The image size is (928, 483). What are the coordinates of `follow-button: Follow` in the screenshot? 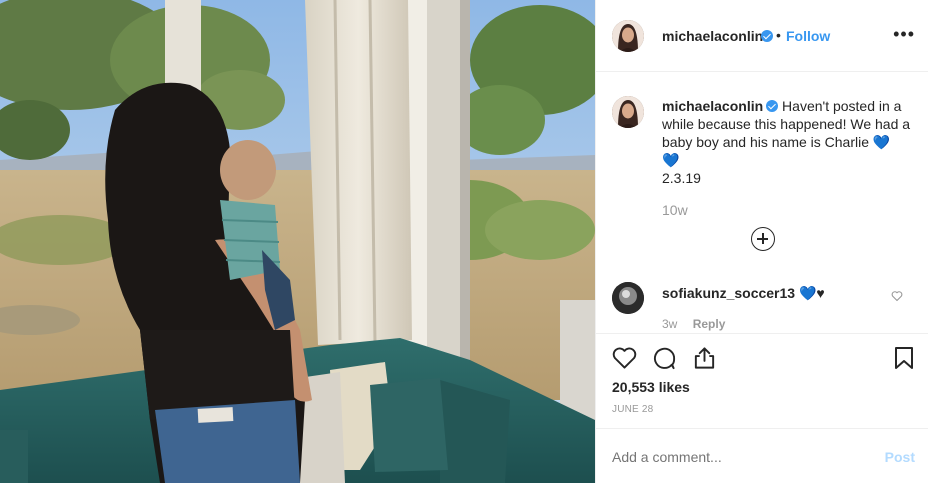 It's located at (808, 36).